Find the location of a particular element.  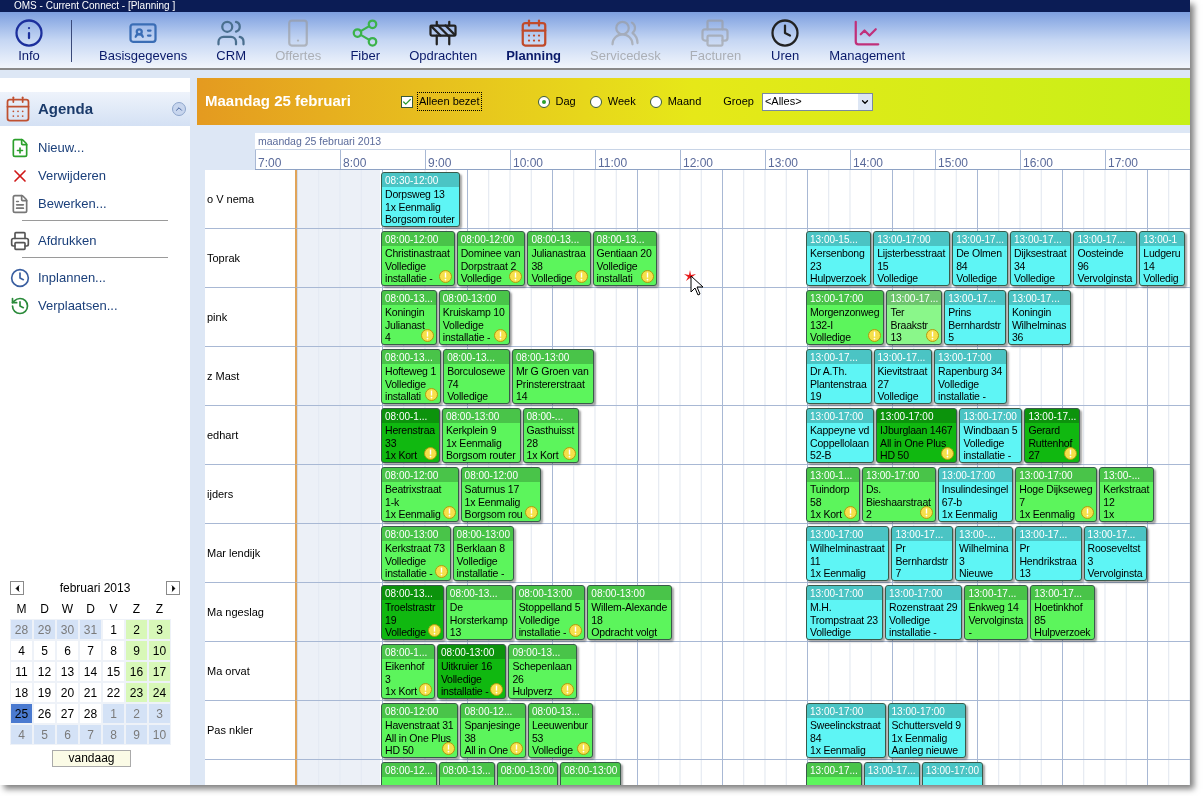

appointment-card: 08:00-13... Hofteweg 1 Volledige installati is located at coordinates (411, 376).